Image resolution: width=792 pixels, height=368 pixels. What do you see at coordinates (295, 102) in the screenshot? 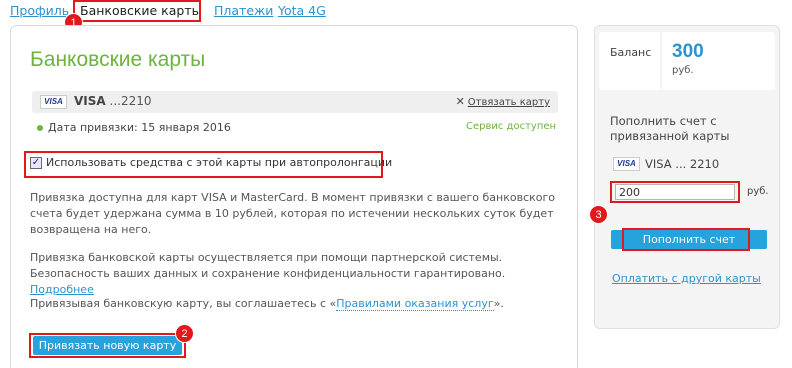
I see `linked-card-row: VISA VISA ...2210 ✕ Отвязать карту` at bounding box center [295, 102].